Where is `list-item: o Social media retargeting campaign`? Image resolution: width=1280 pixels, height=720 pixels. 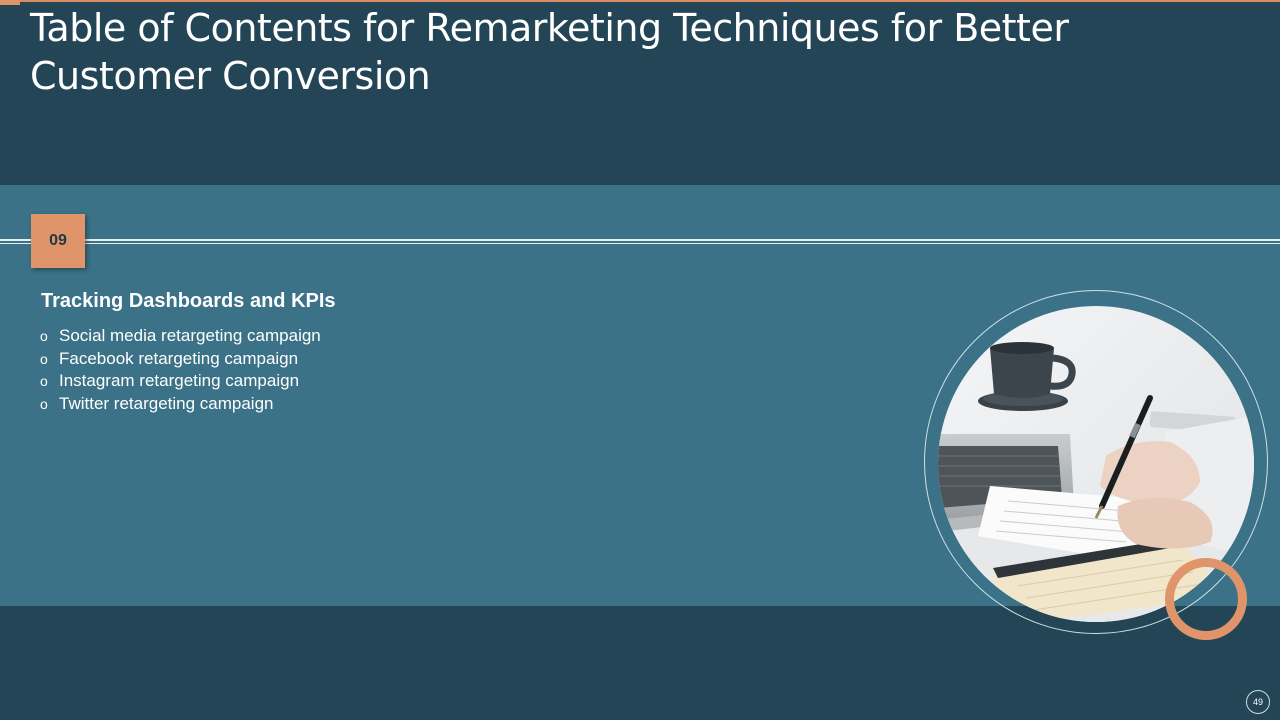
list-item: o Social media retargeting campaign is located at coordinates (180, 336).